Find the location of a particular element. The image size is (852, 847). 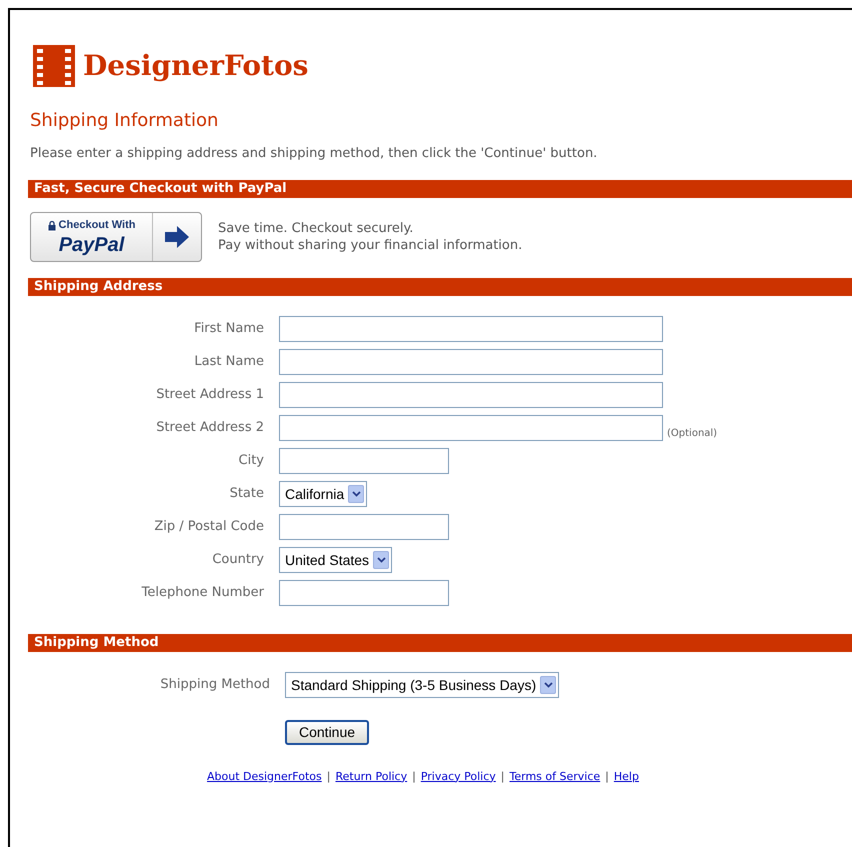

field-label: Zip / Postal Code is located at coordinates (209, 527).